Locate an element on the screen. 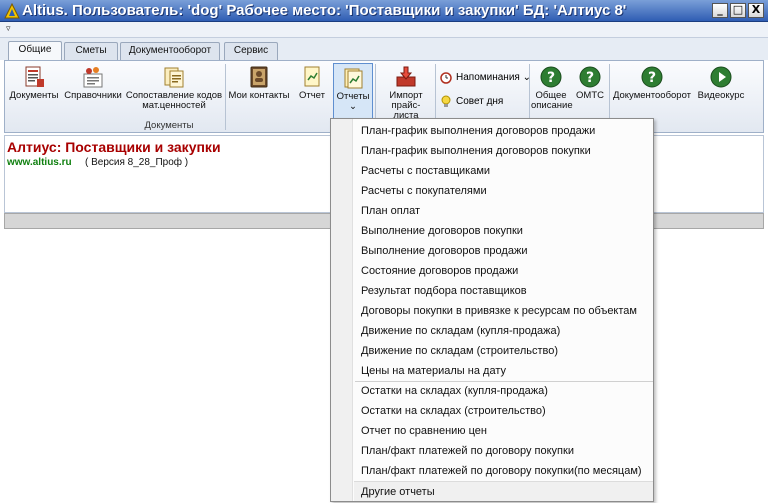  docflow-help-button: ? Документооборот is located at coordinates (652, 91).